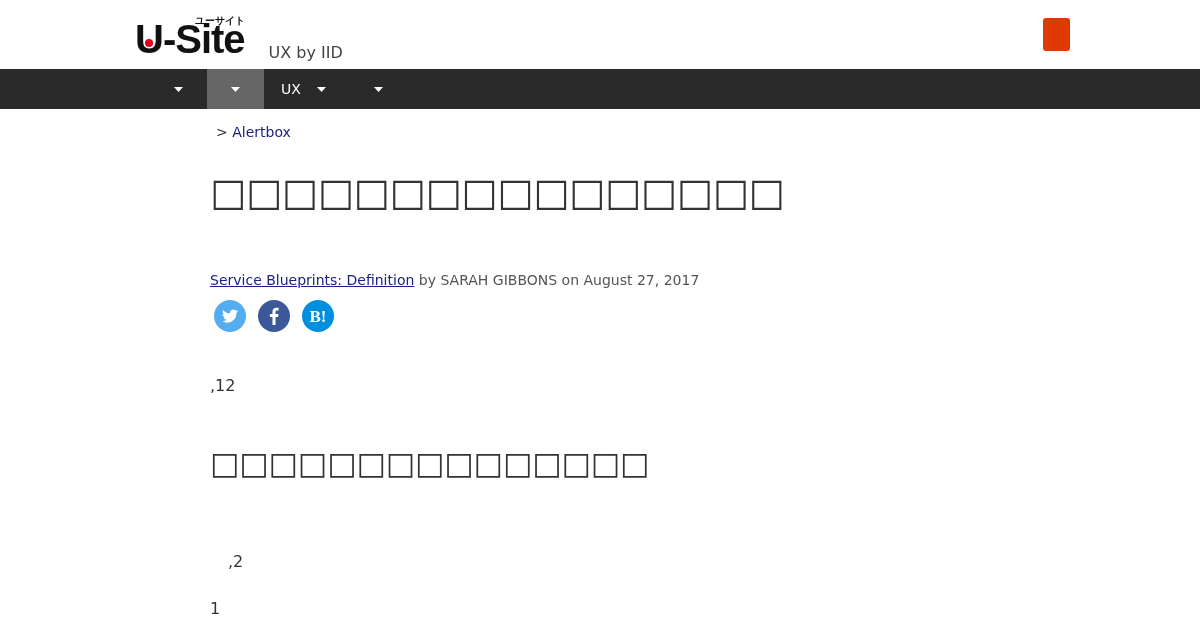  What do you see at coordinates (261, 132) in the screenshot?
I see `breadcrumb-link: Alertbox` at bounding box center [261, 132].